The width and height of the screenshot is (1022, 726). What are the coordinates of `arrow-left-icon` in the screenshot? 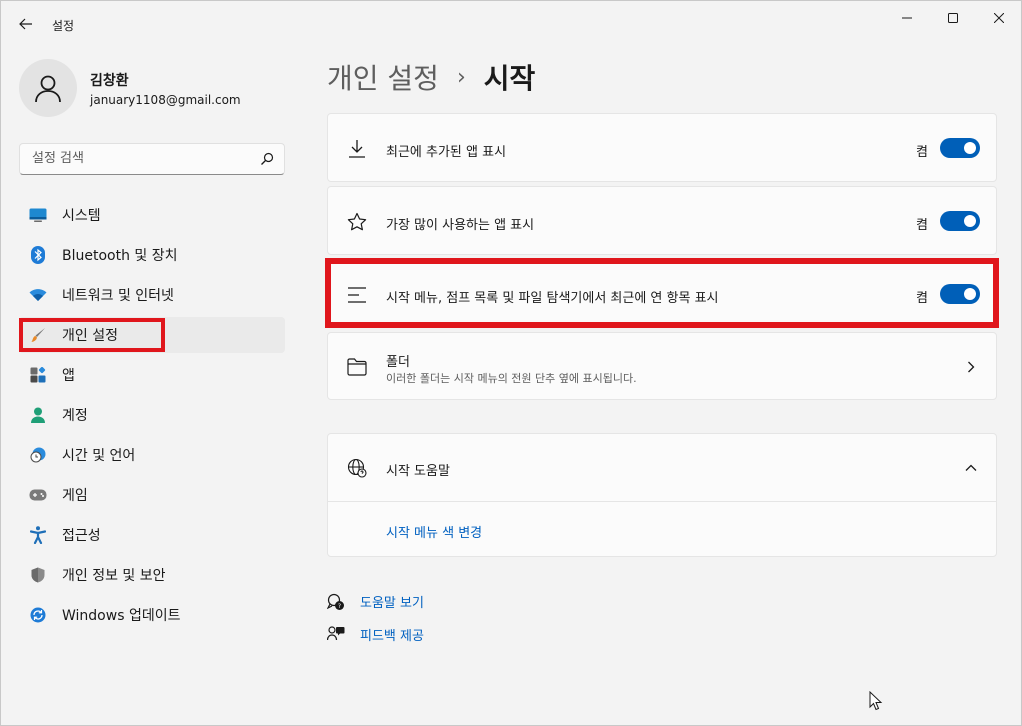 It's located at (25, 24).